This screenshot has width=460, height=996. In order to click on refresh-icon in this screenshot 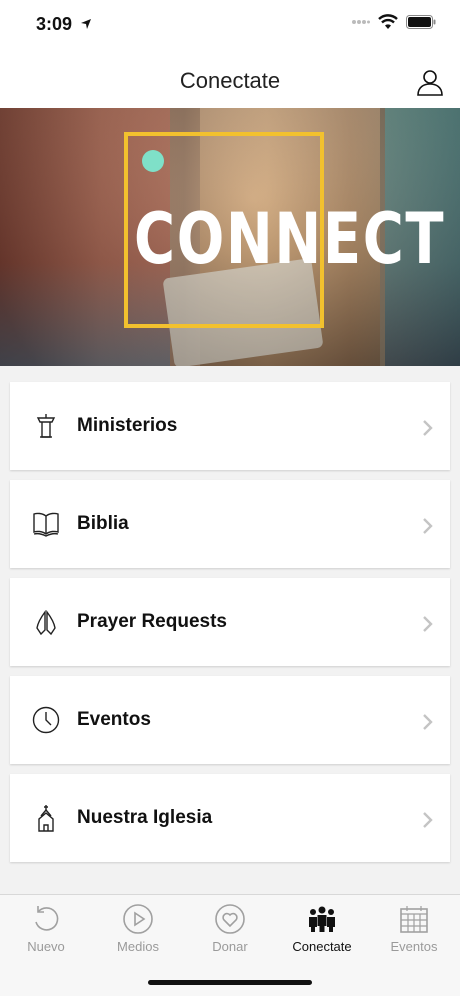, I will do `click(47, 918)`.